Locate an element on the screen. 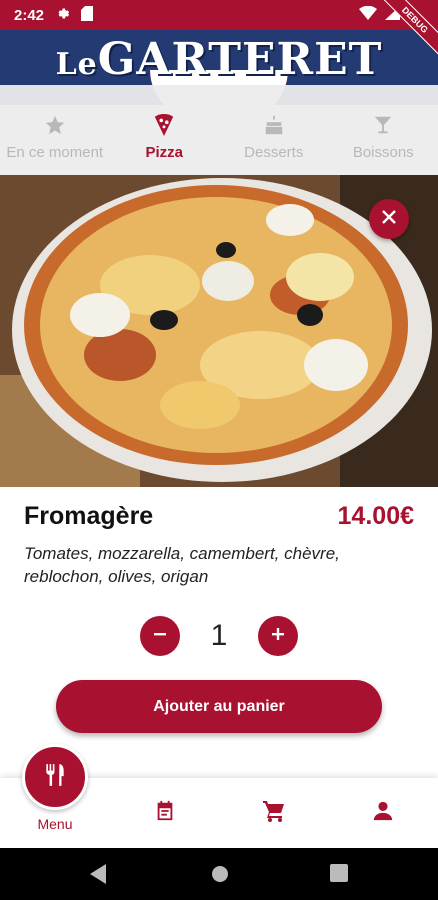  nav-account is located at coordinates (383, 813).